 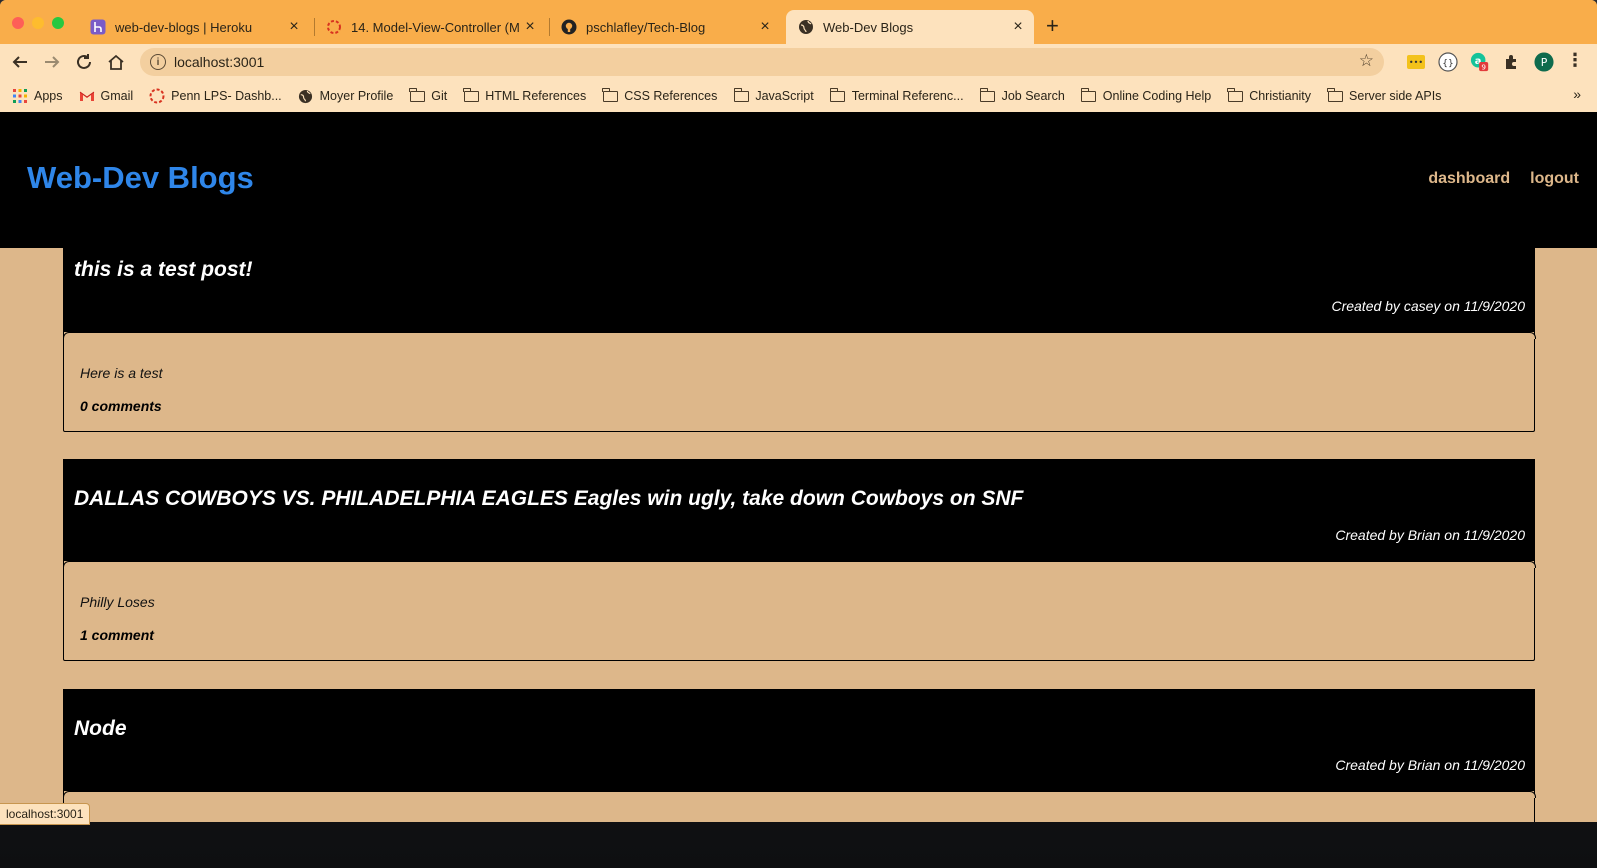 I want to click on new-tab-button: +, so click(x=1052, y=26).